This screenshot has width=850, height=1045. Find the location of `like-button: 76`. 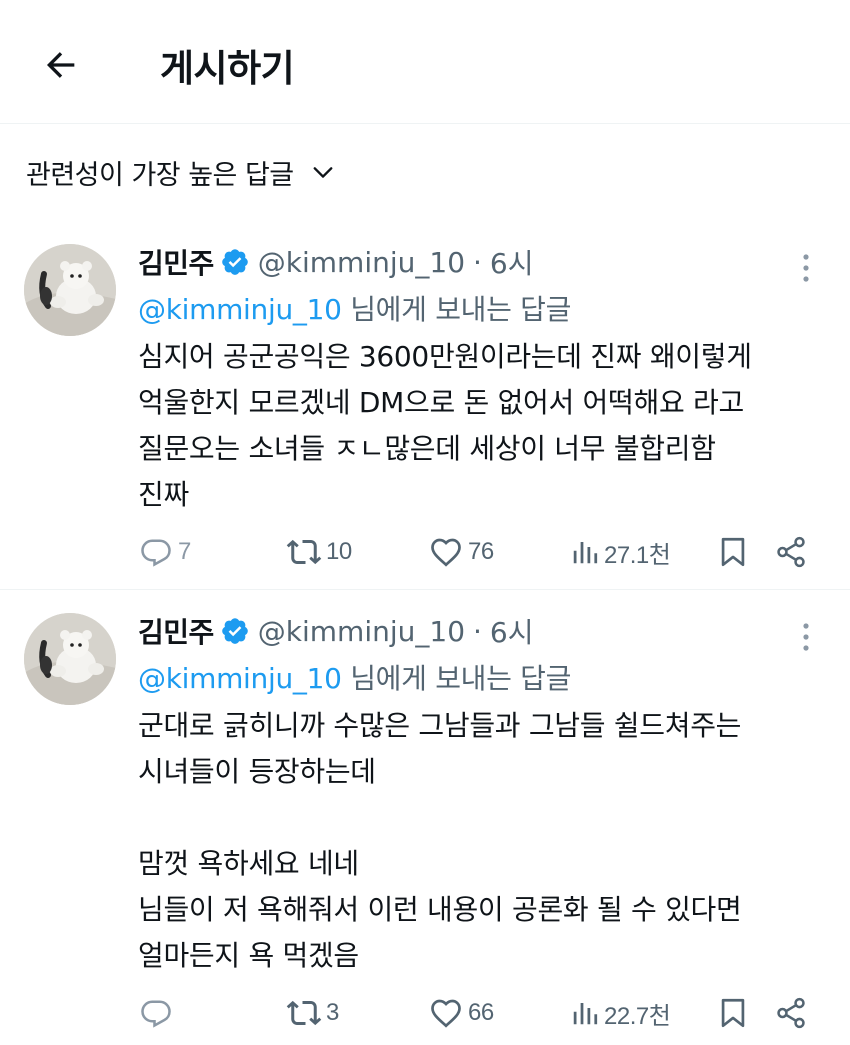

like-button: 76 is located at coordinates (461, 552).